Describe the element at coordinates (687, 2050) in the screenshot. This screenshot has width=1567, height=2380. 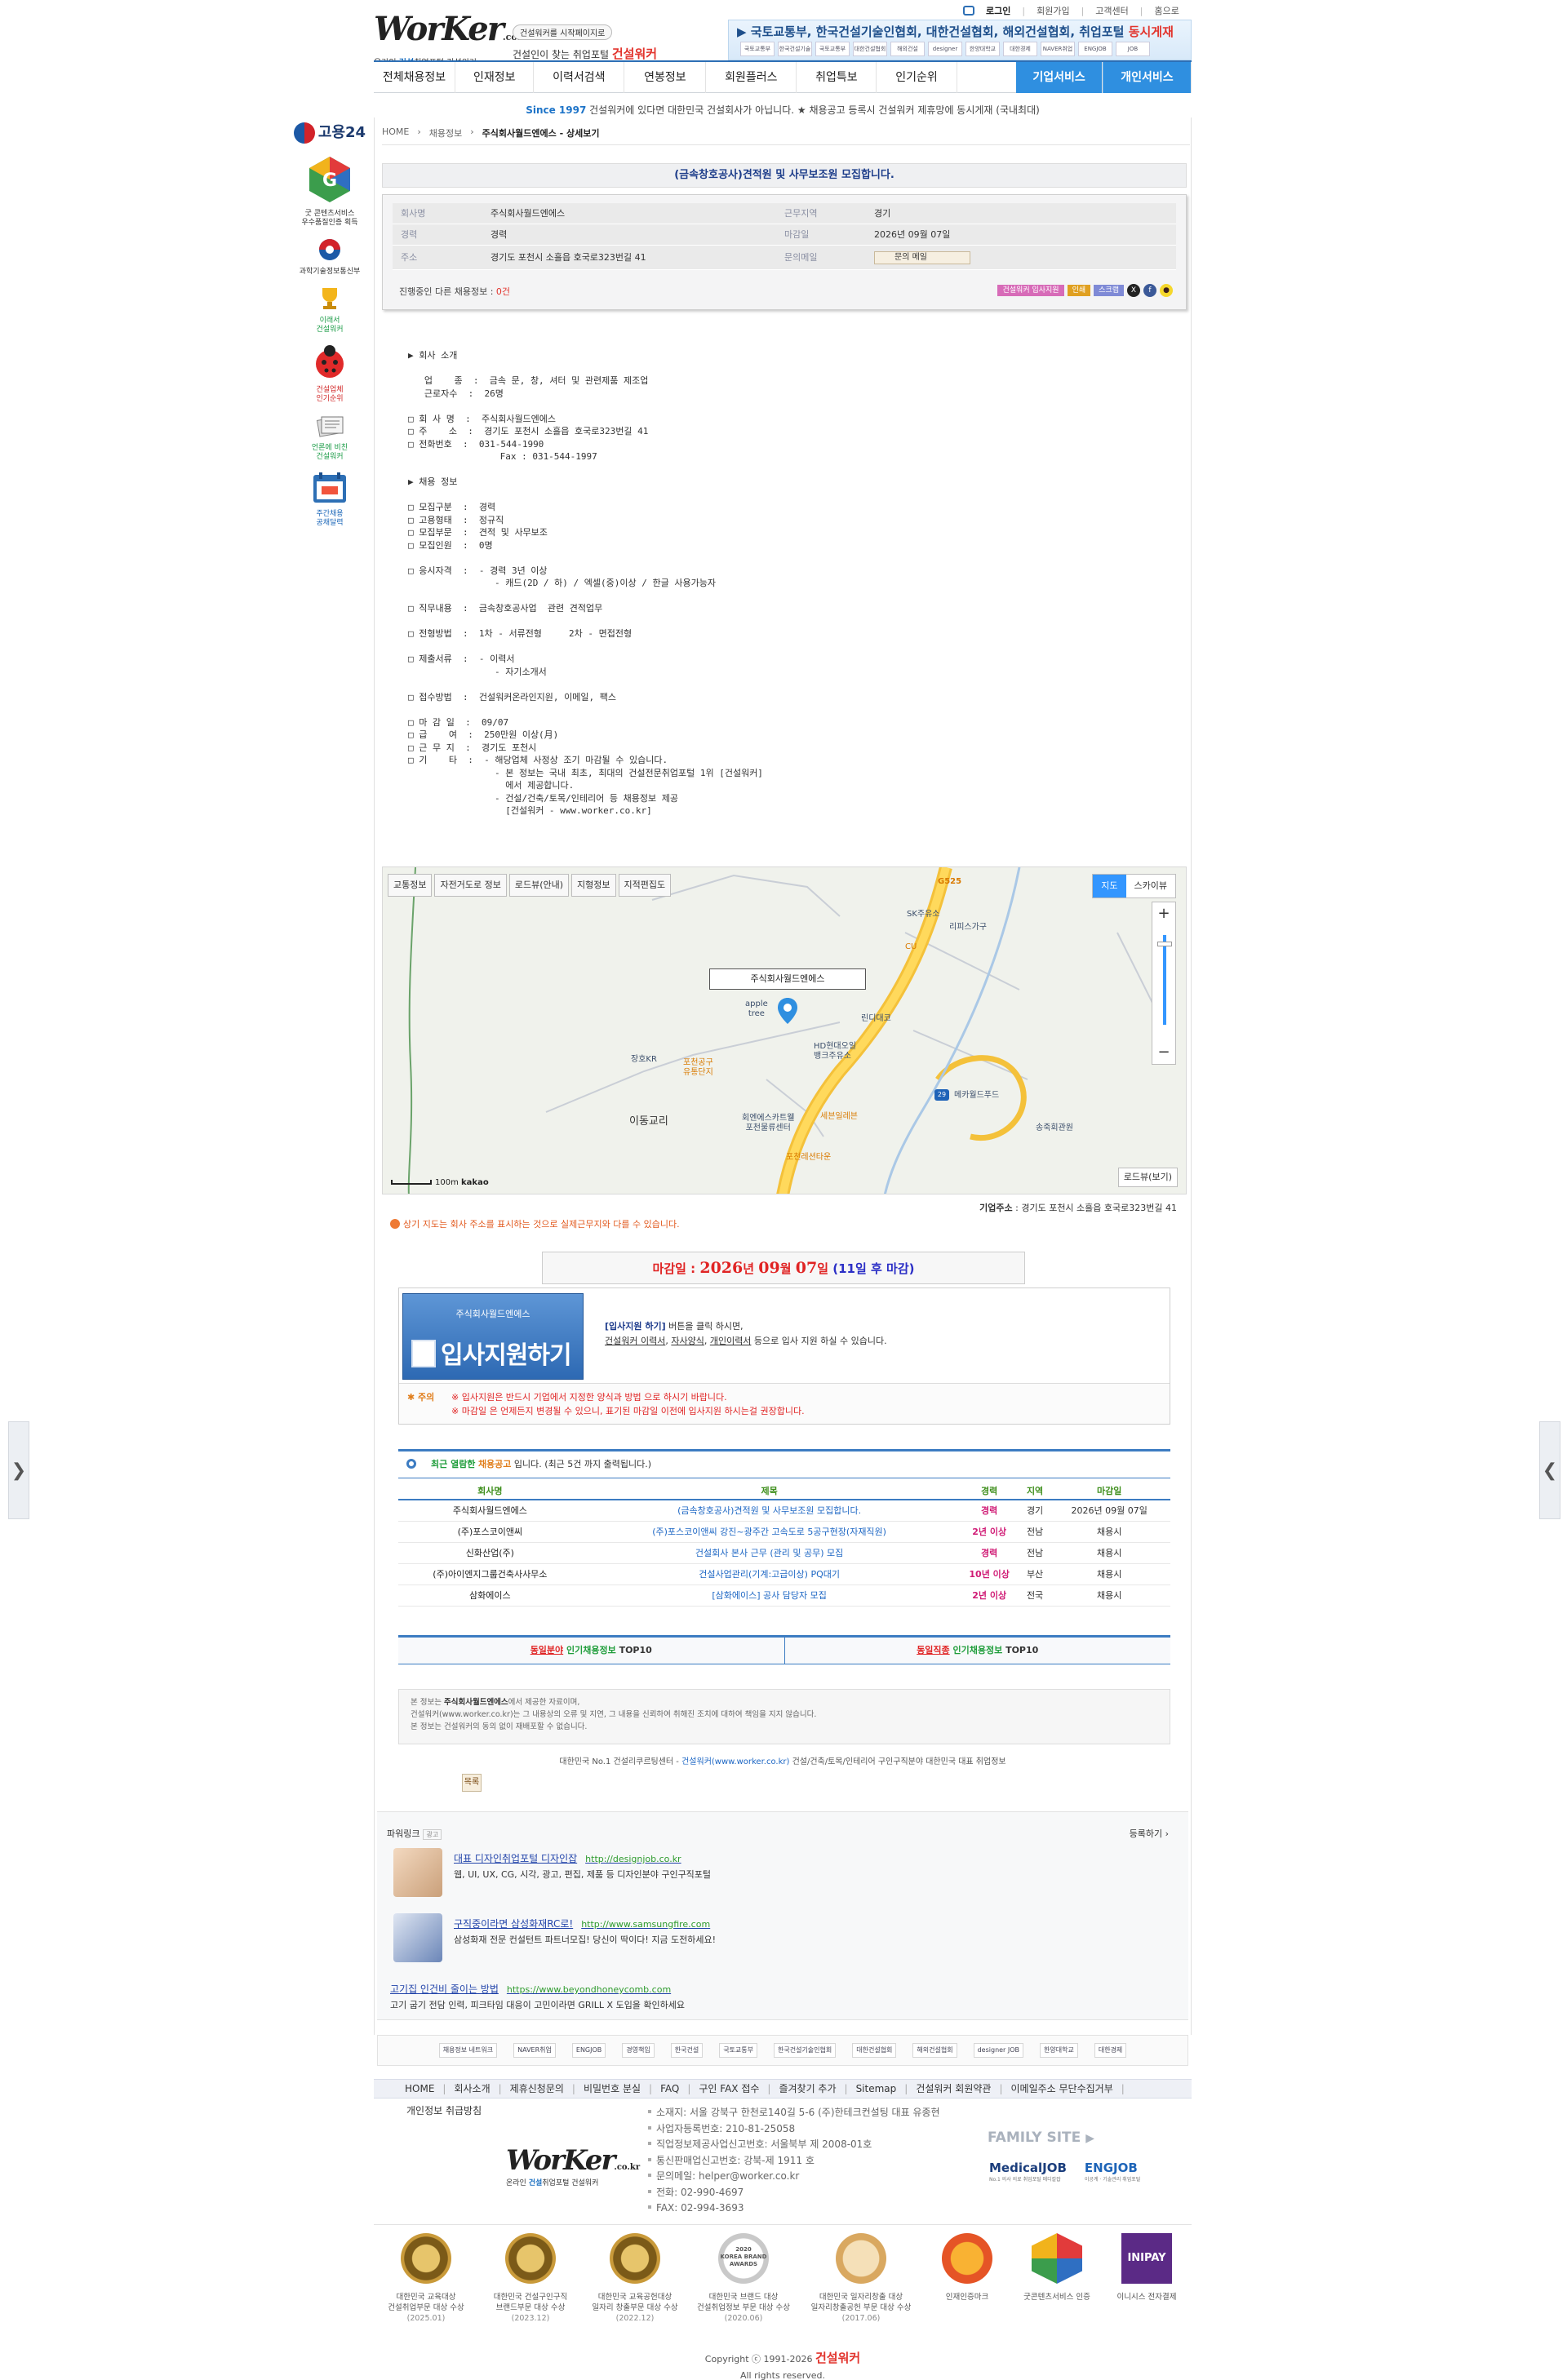
I see `partner-logo: 한국건설` at that location.